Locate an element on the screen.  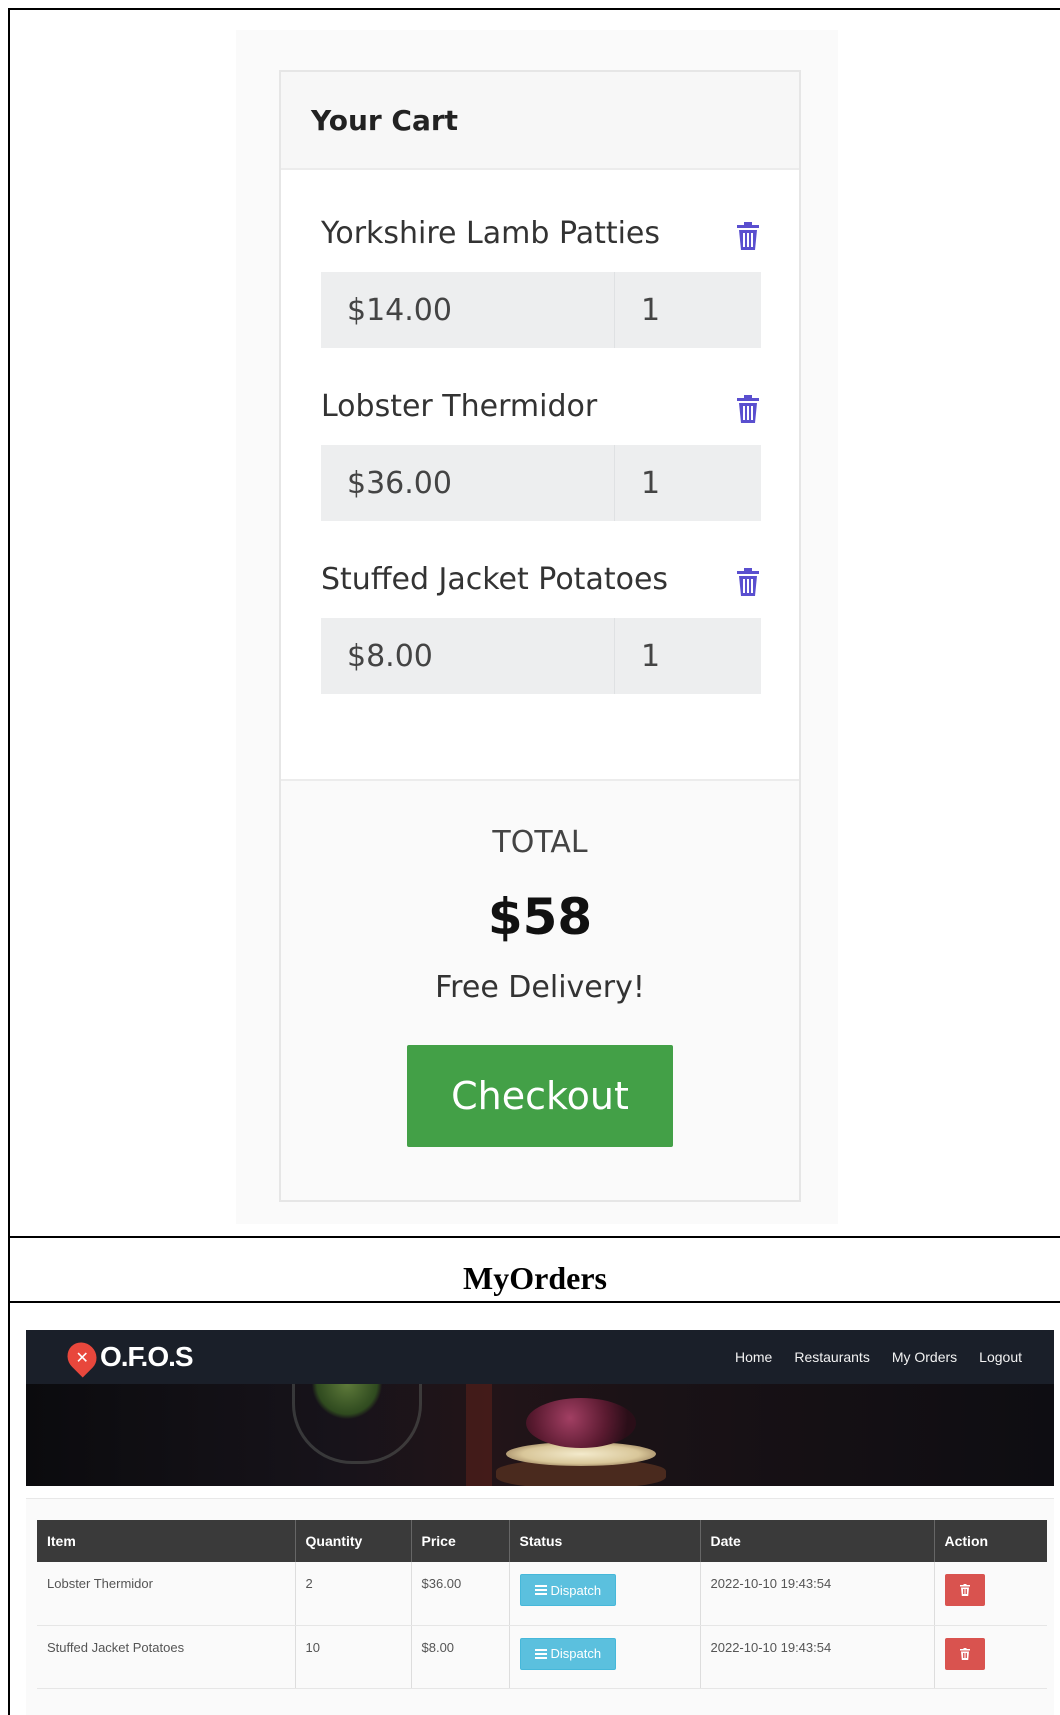
cart-item-name: Stuffed Jacket Potatoes is located at coordinates (495, 579).